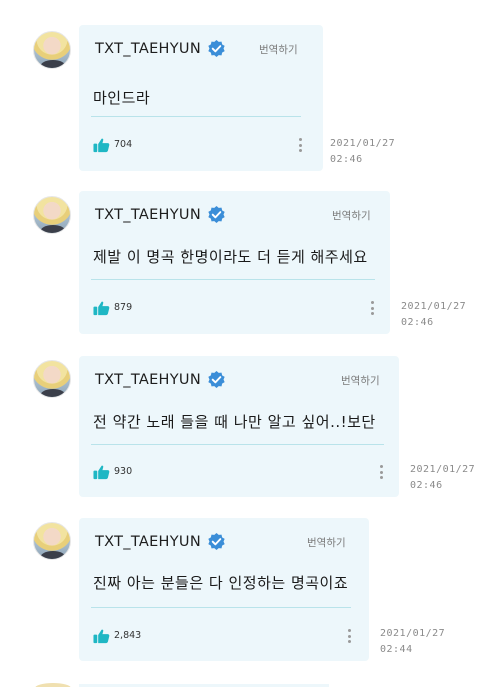  I want to click on comment-bubble: TXT_TAEHYUN 번역하기 마인드라 704, so click(201, 98).